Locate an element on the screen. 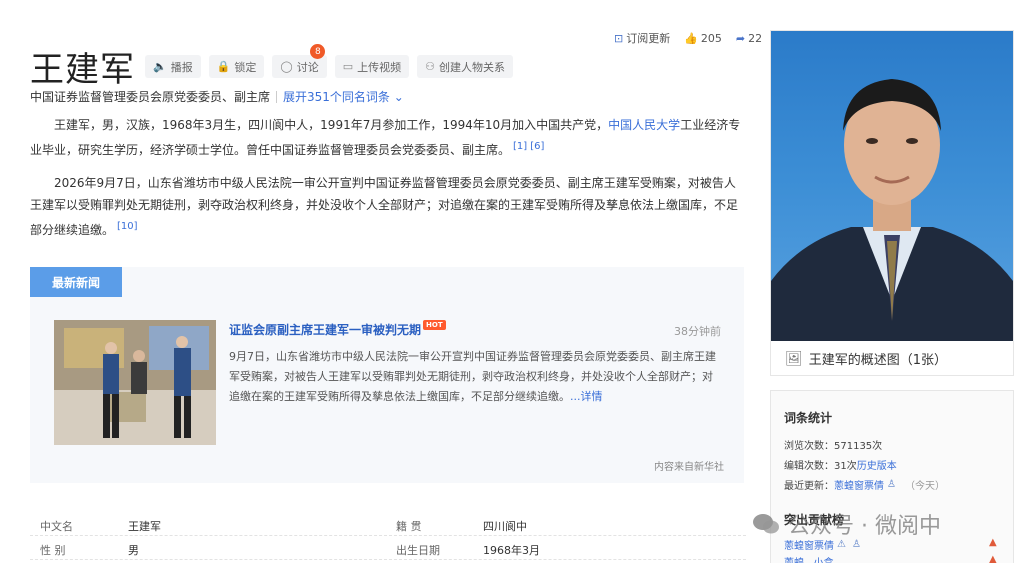 The image size is (1024, 563). discuss-label: 讨论 is located at coordinates (307, 67).